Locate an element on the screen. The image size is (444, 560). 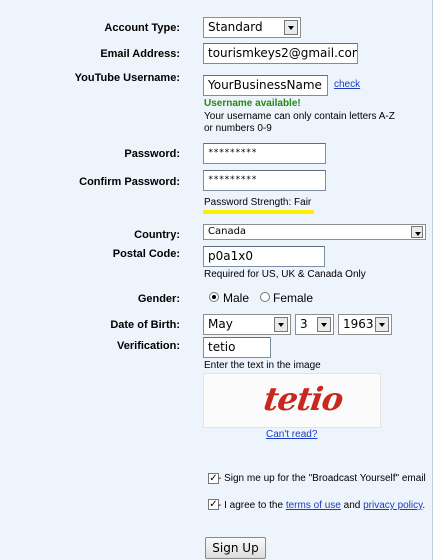
password-label: Password: is located at coordinates (152, 154).